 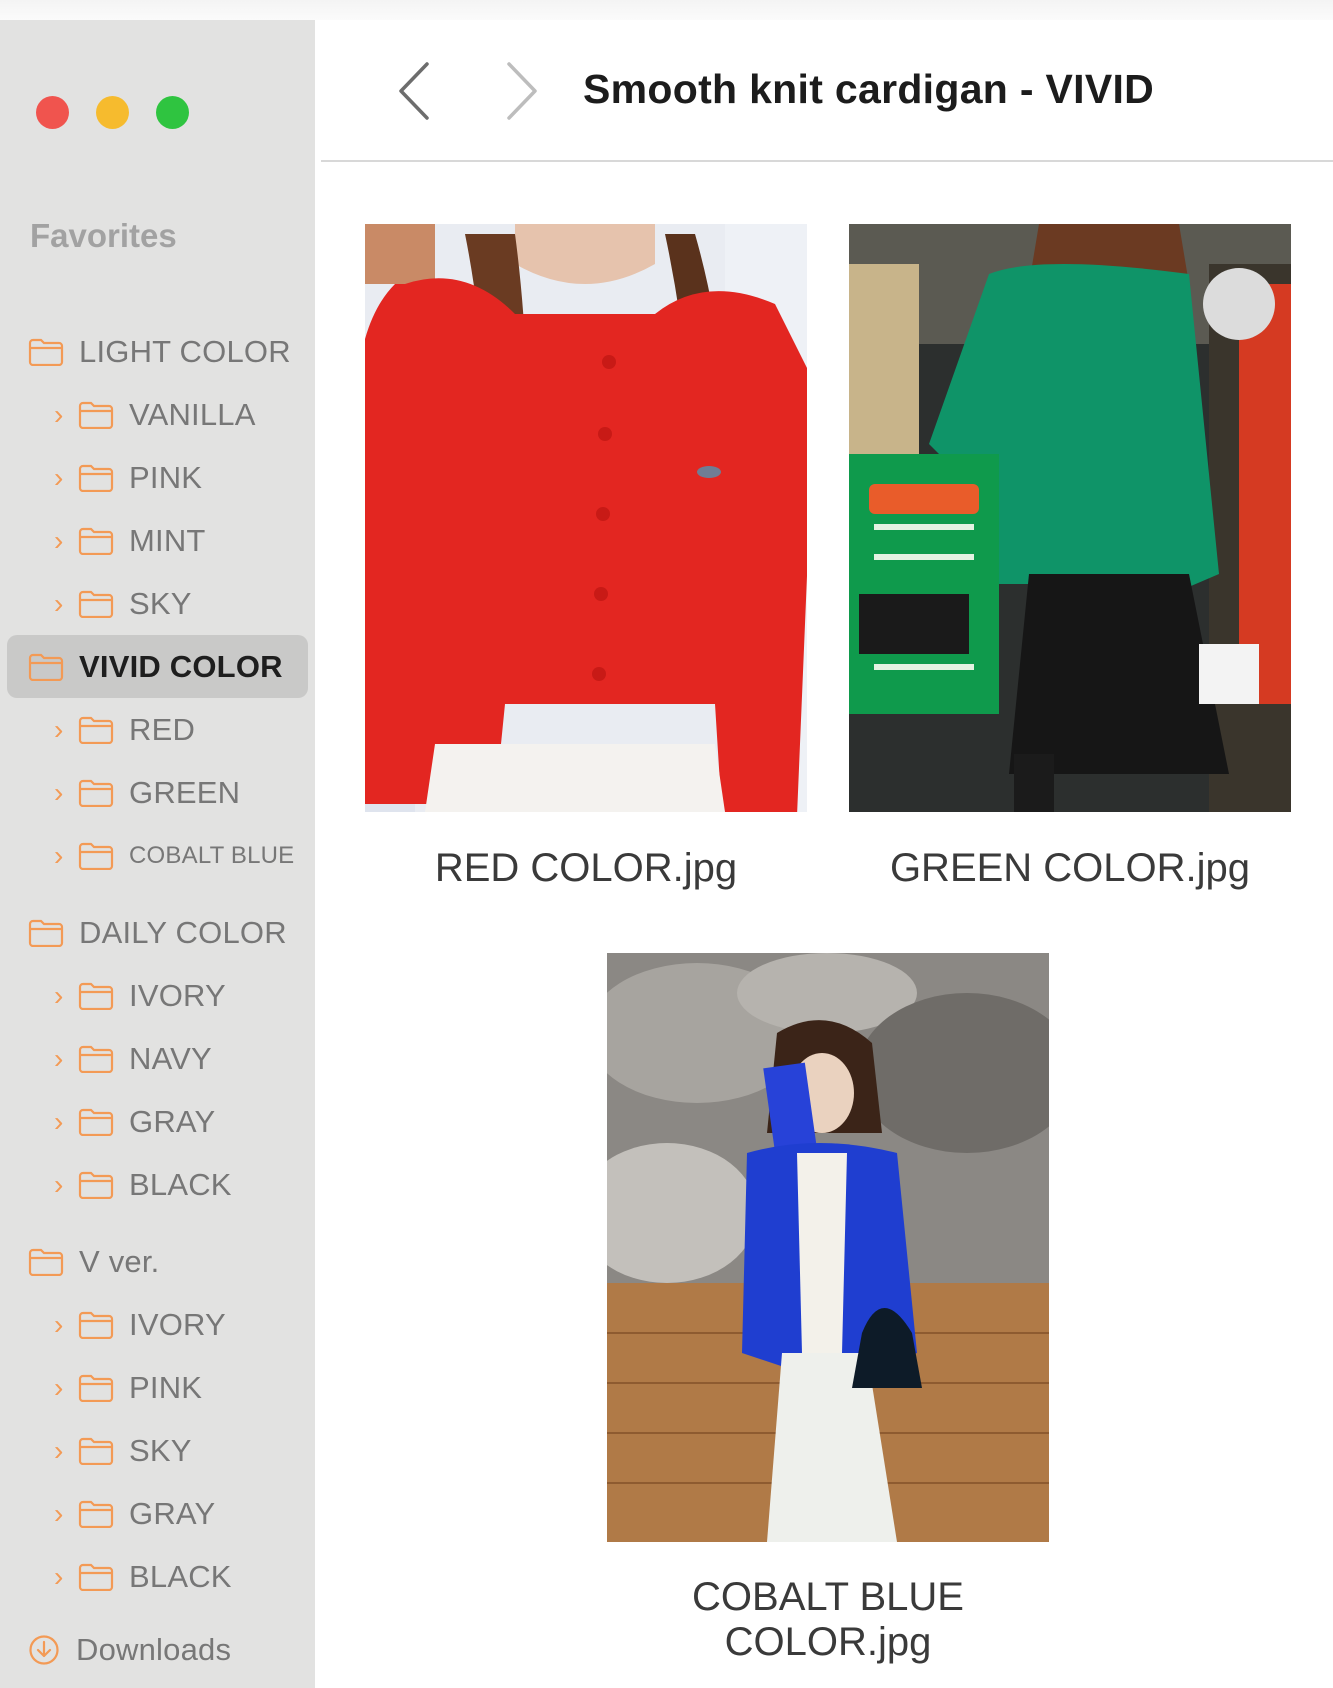 I want to click on sidebar-item-label: GREEN, so click(x=185, y=792).